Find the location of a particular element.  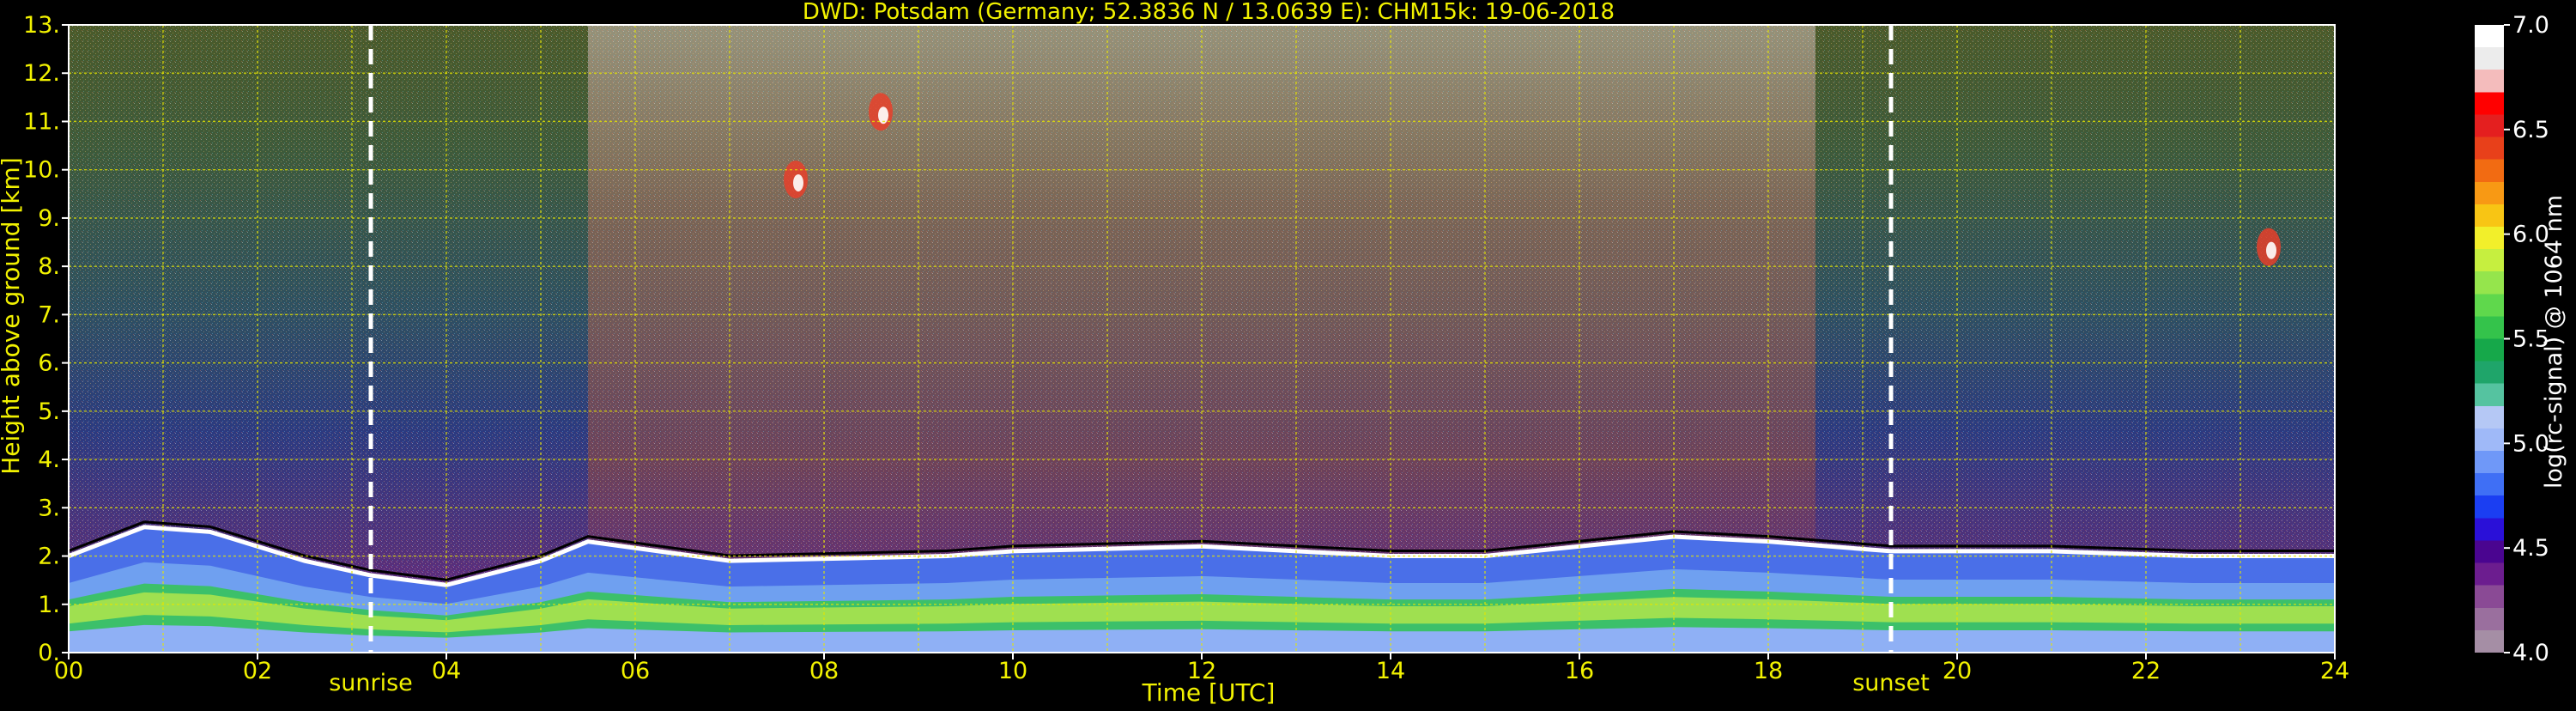

x-tick-label: 22 is located at coordinates (2146, 671).